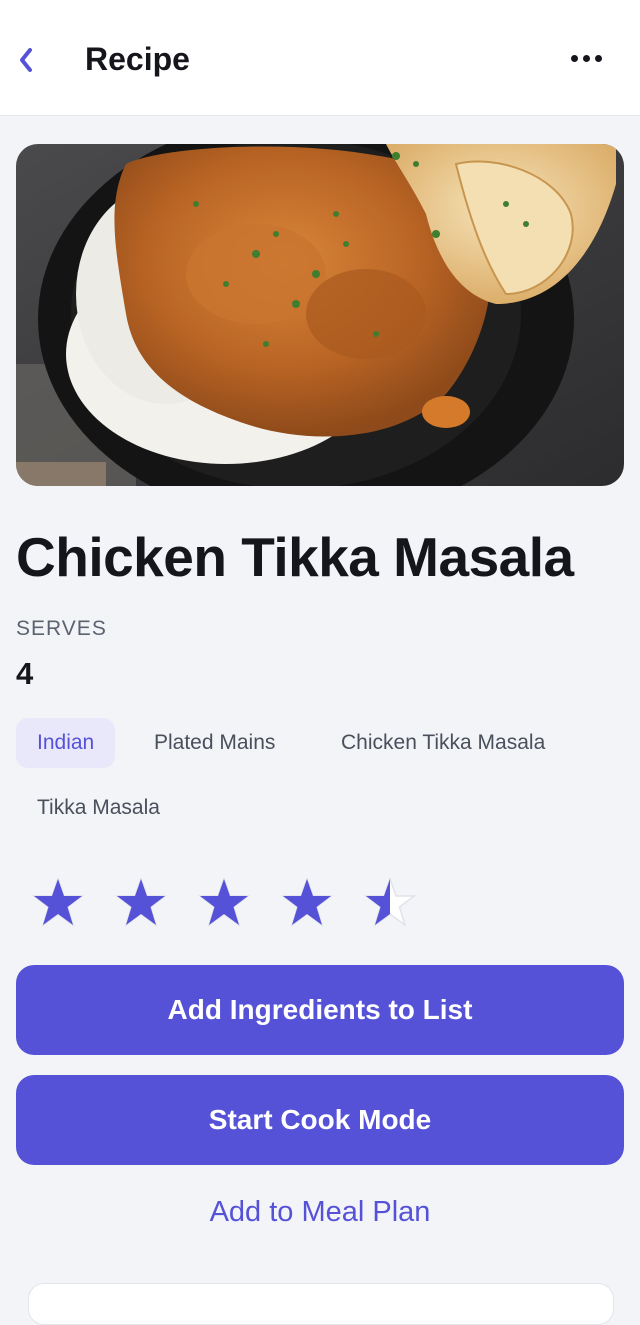 The image size is (640, 1325). Describe the element at coordinates (574, 58) in the screenshot. I see `more-horizontal-icon` at that location.